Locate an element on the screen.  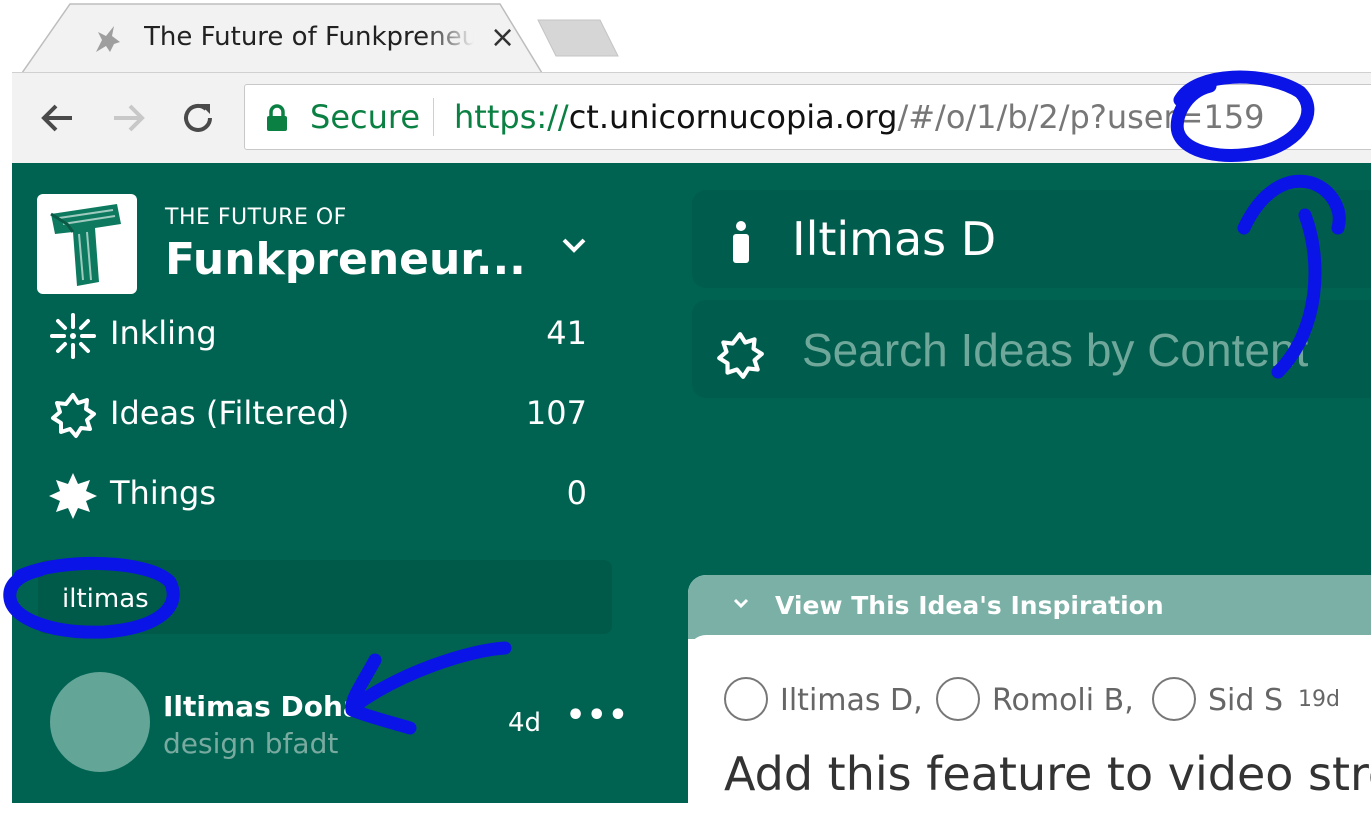
idea-title: Add this feature to video stre is located at coordinates (1047, 774).